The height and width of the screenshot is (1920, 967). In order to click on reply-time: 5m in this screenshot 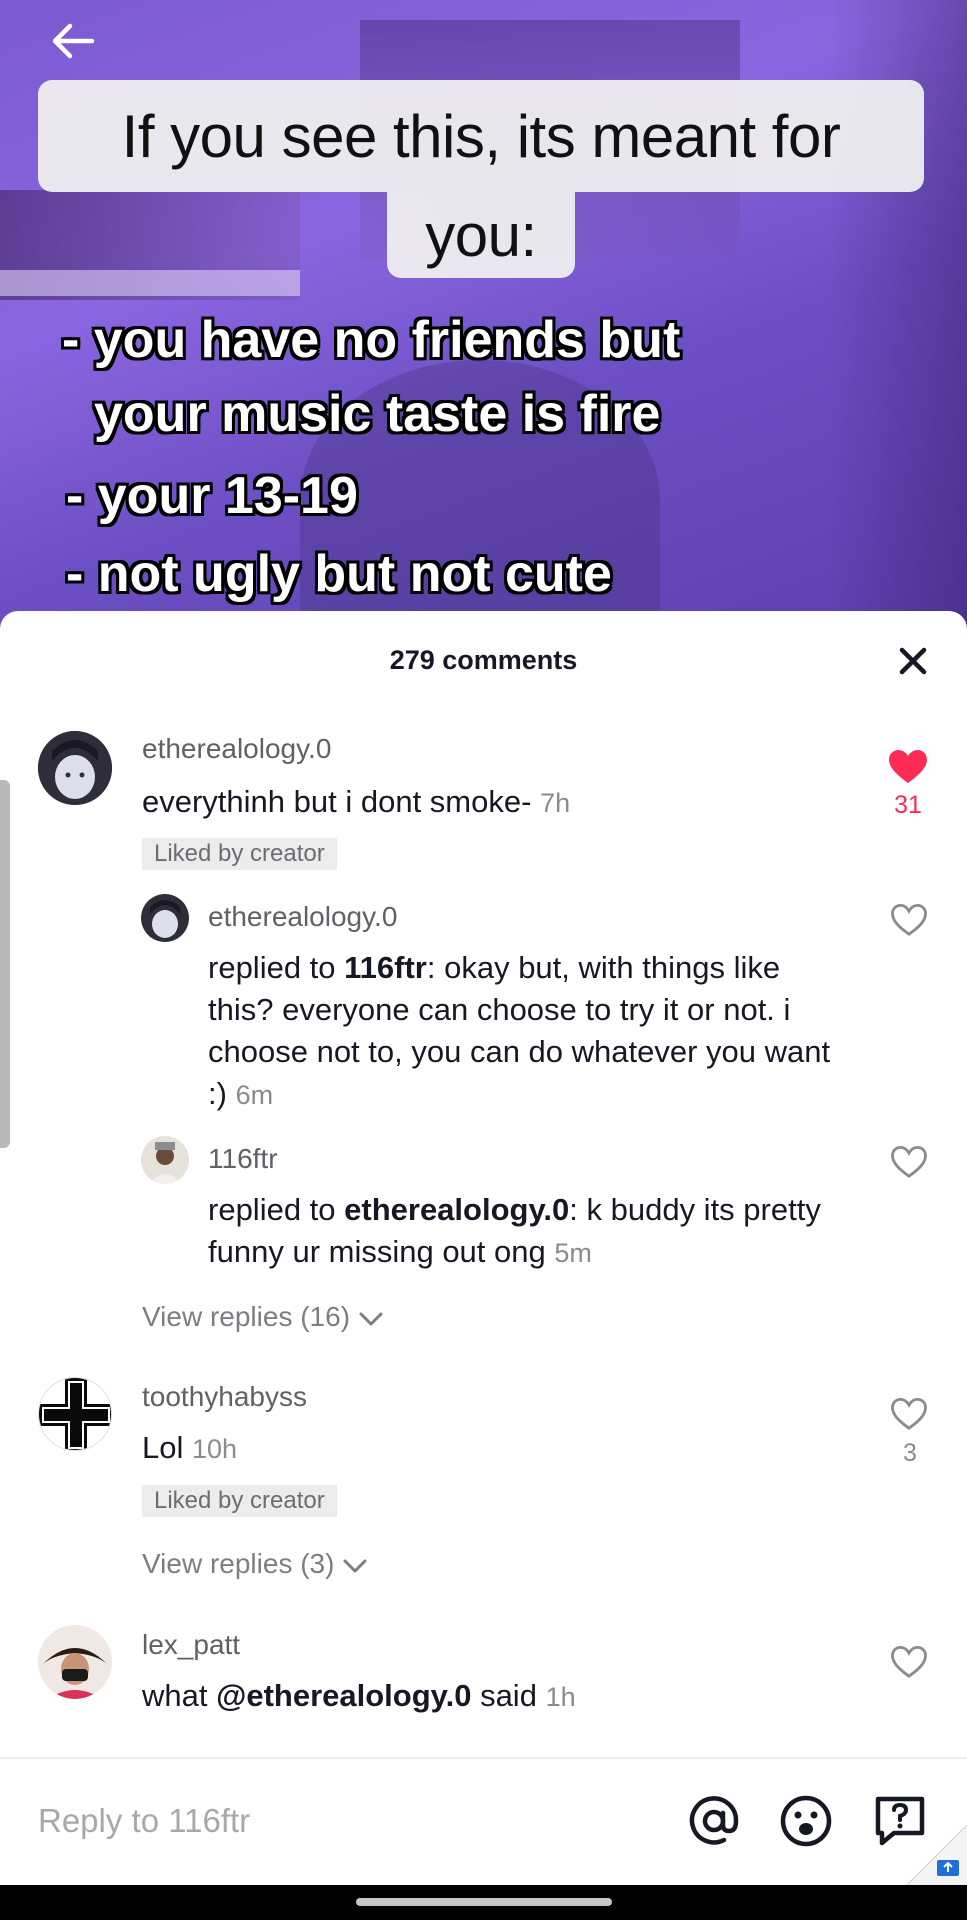, I will do `click(573, 1253)`.